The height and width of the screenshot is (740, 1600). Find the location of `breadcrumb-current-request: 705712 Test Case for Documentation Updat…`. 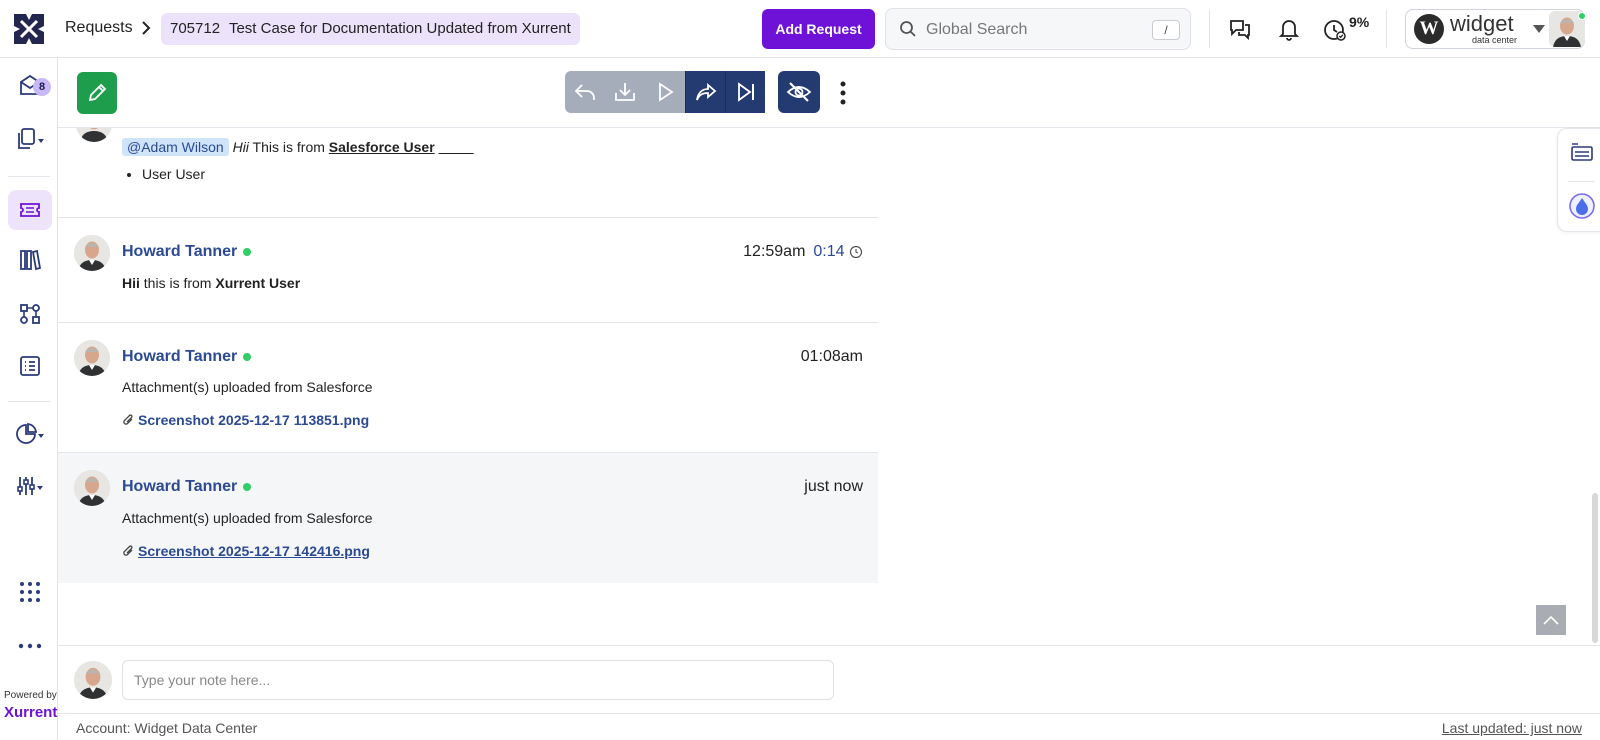

breadcrumb-current-request: 705712 Test Case for Documentation Updat… is located at coordinates (370, 29).